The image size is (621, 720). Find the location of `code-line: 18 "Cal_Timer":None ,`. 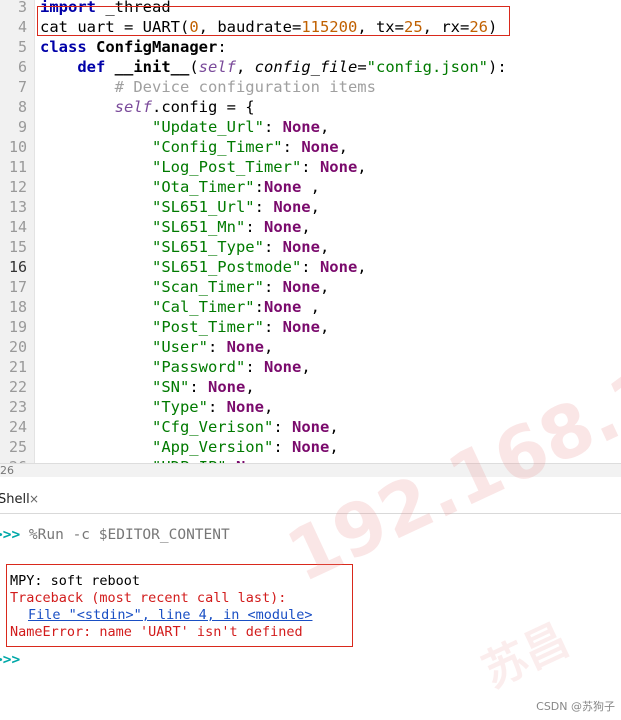

code-line: 18 "Cal_Timer":None , is located at coordinates (310, 307).